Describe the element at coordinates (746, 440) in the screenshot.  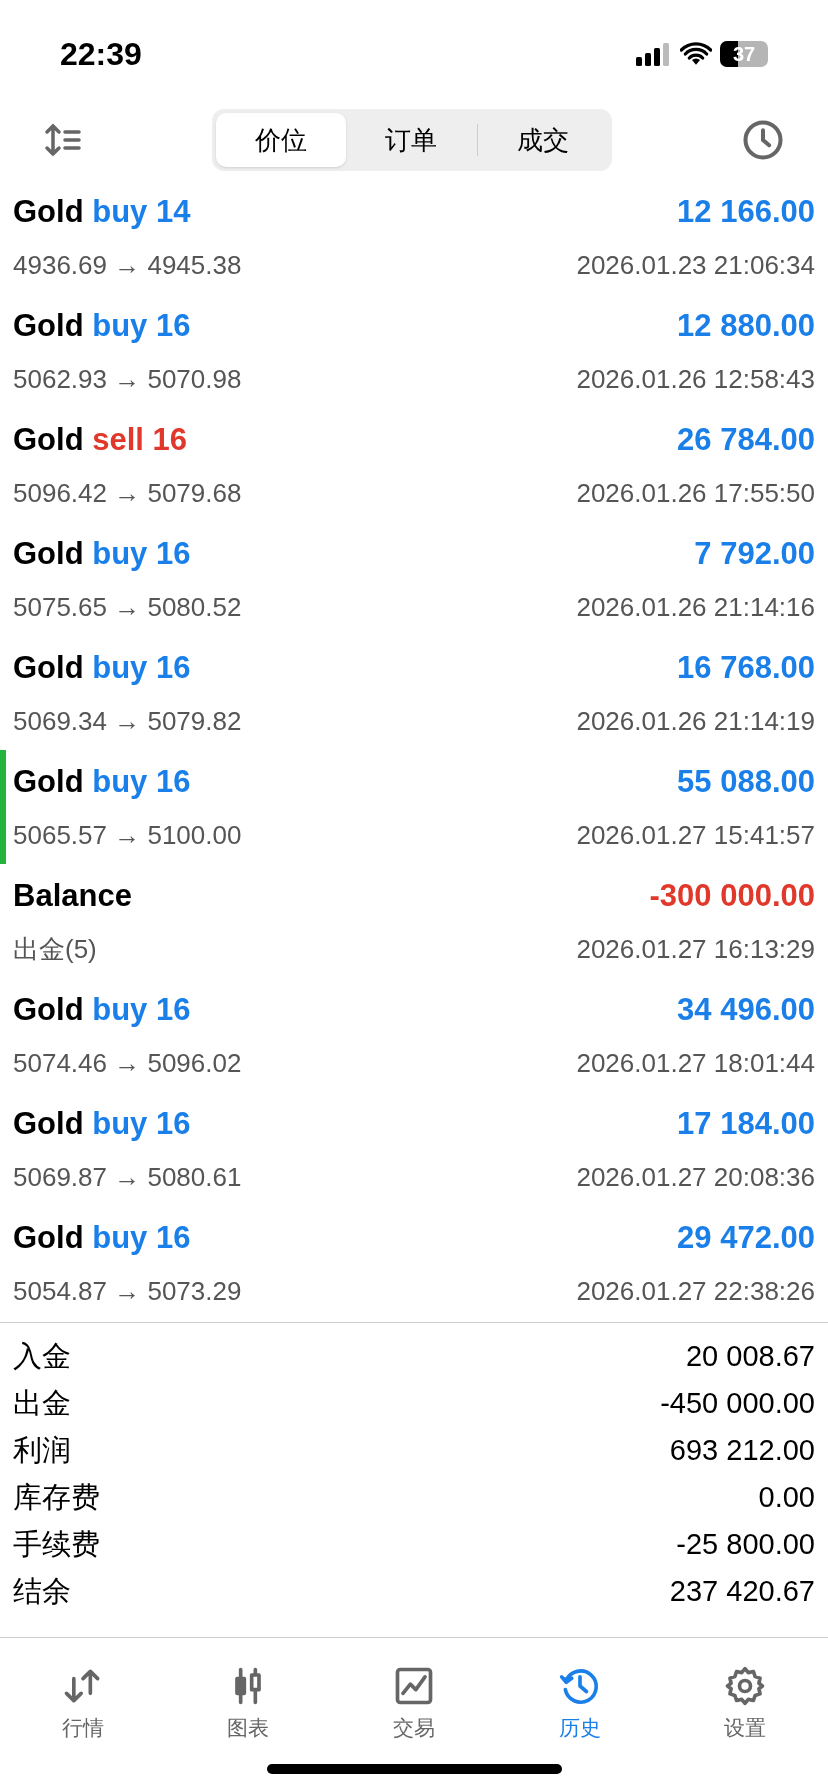
I see `deal-profit: 26 784.00` at that location.